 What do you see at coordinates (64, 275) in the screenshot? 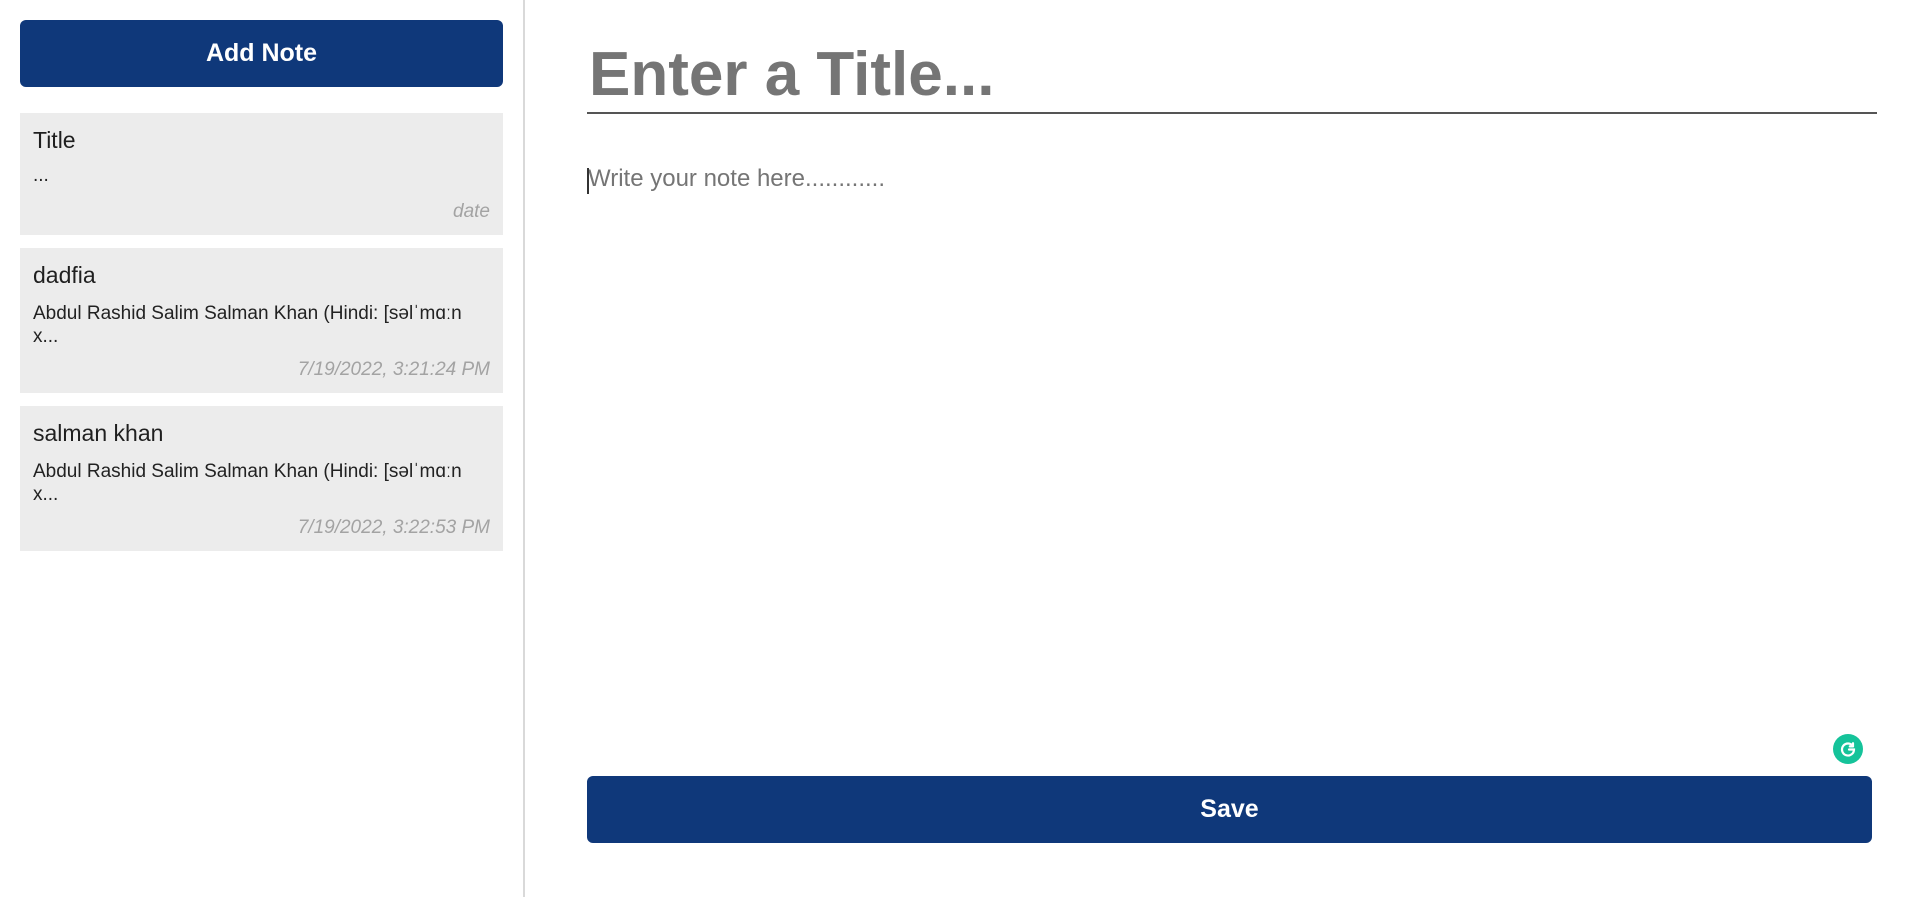
I see `note-title: dadfia` at bounding box center [64, 275].